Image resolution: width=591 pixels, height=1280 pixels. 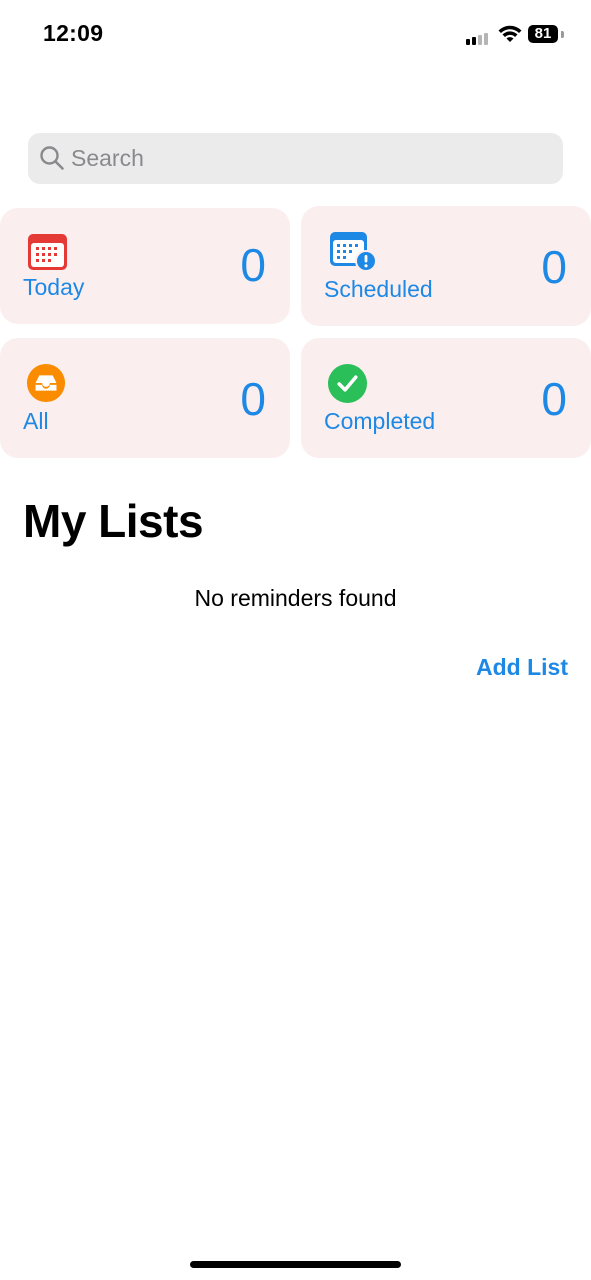 I want to click on status-bar: 12:09 81, so click(x=295, y=35).